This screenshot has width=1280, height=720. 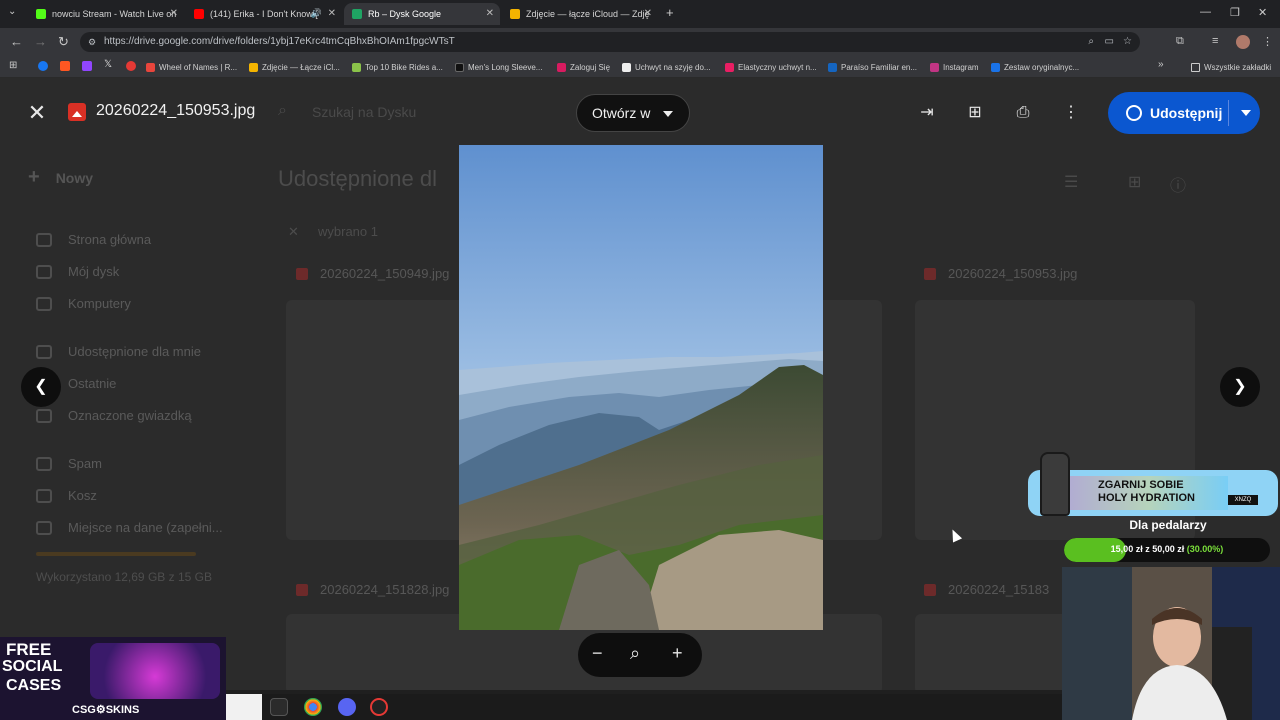 I want to click on zoom-search-icon: ⌕, so click(x=635, y=653).